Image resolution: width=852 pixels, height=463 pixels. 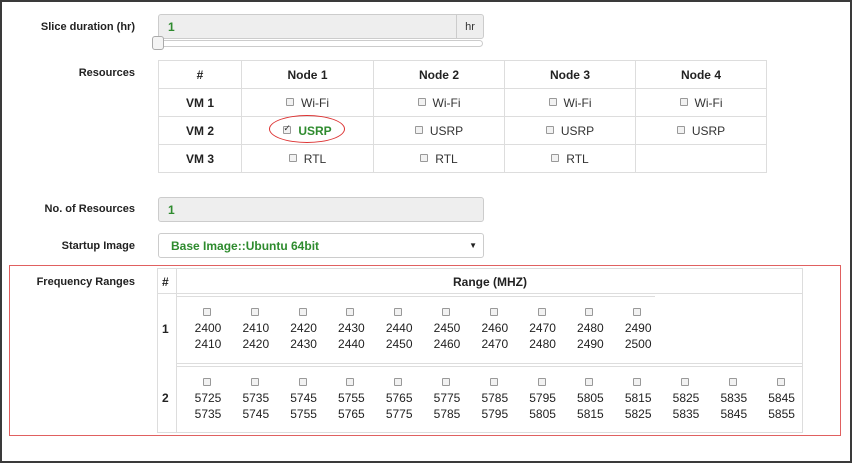 What do you see at coordinates (638, 414) in the screenshot?
I see `range-end: 5825` at bounding box center [638, 414].